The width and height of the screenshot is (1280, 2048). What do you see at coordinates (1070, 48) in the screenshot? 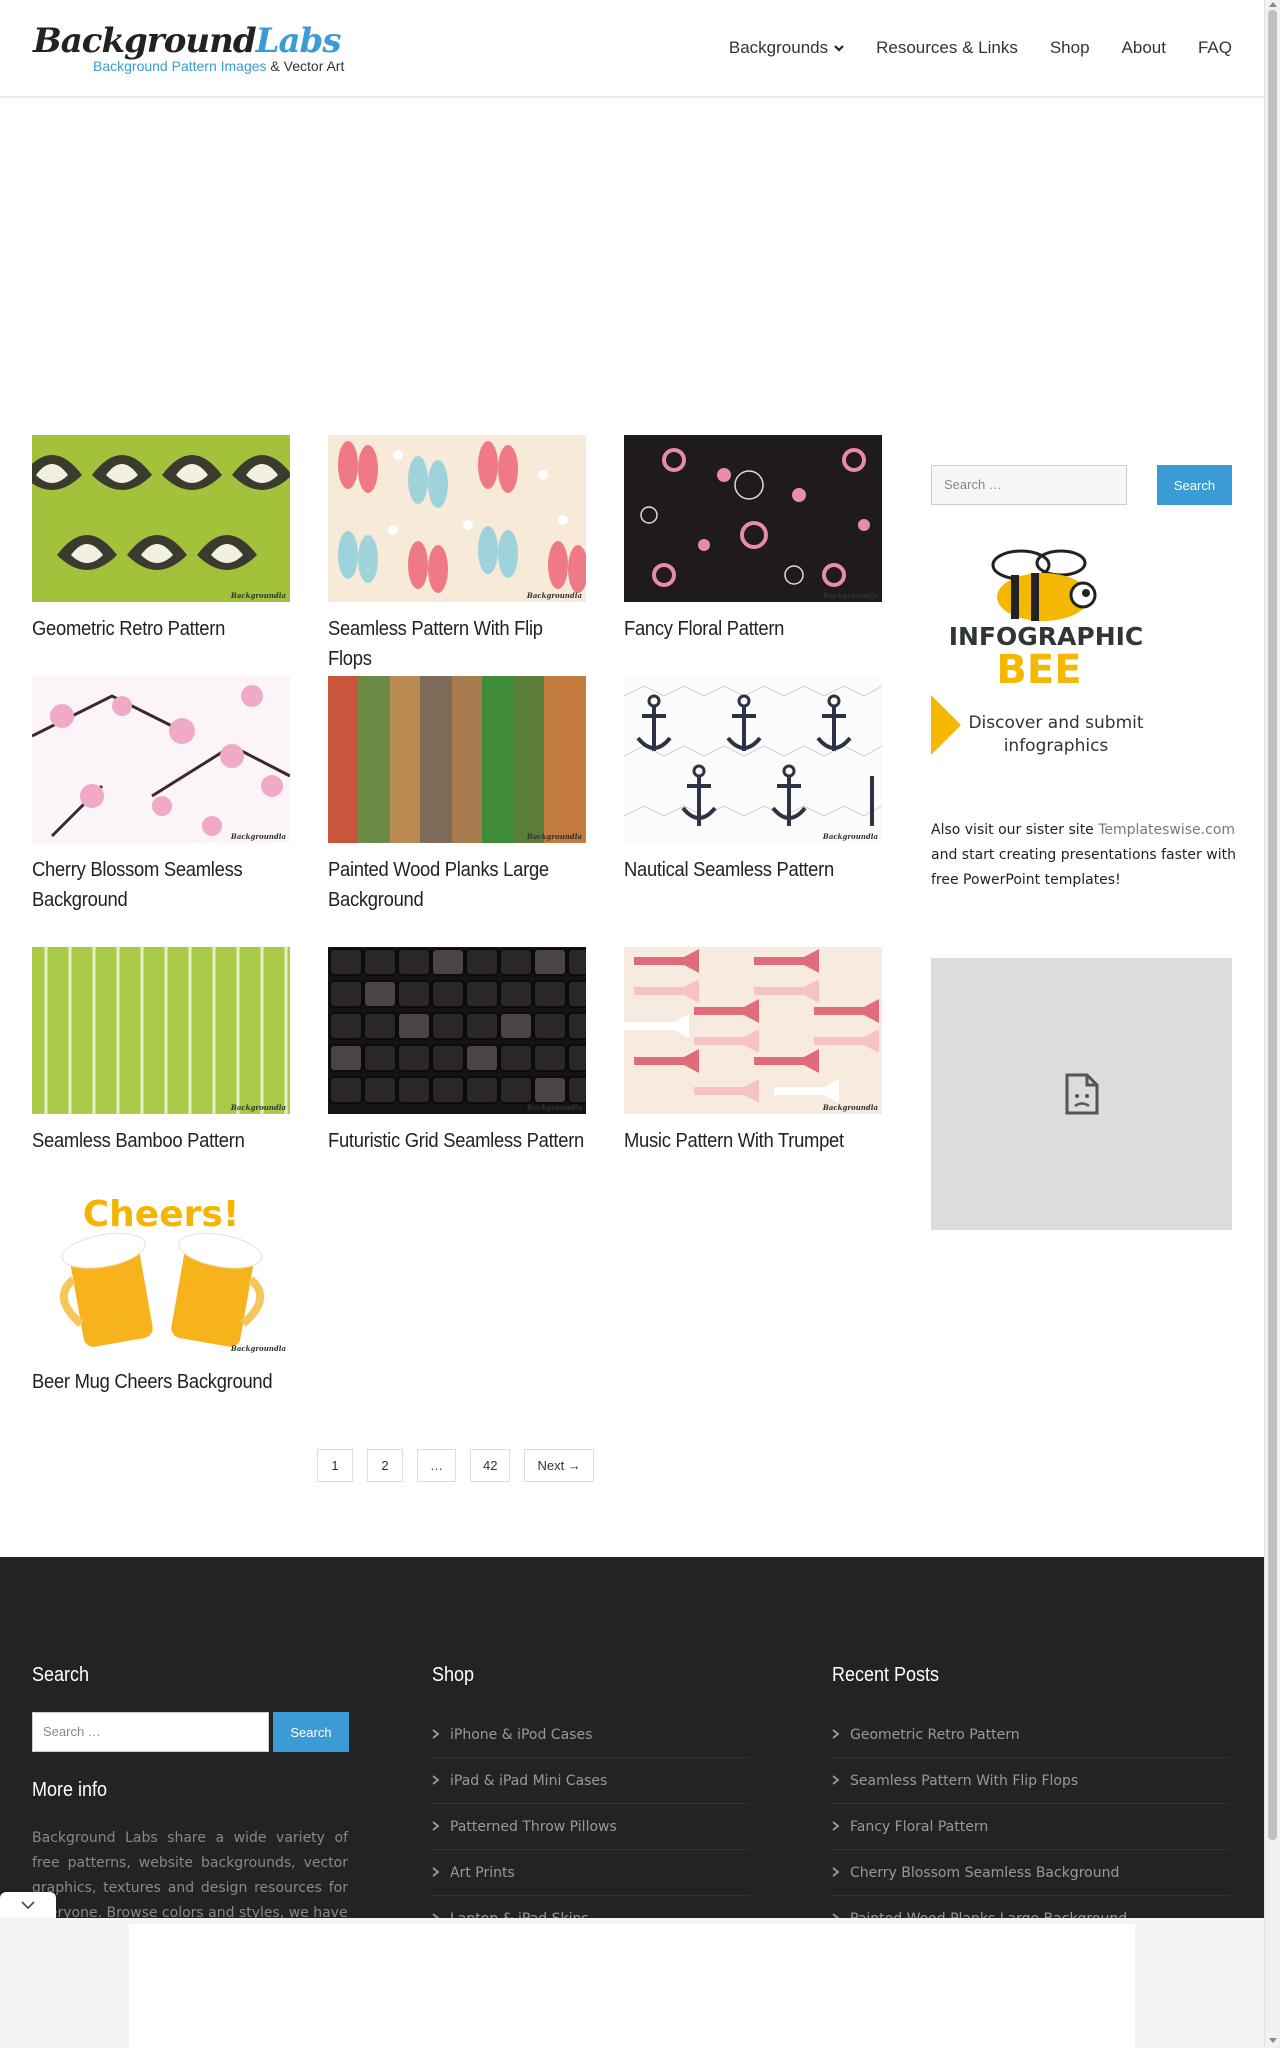
I see `nav-item-shop: Shop` at bounding box center [1070, 48].